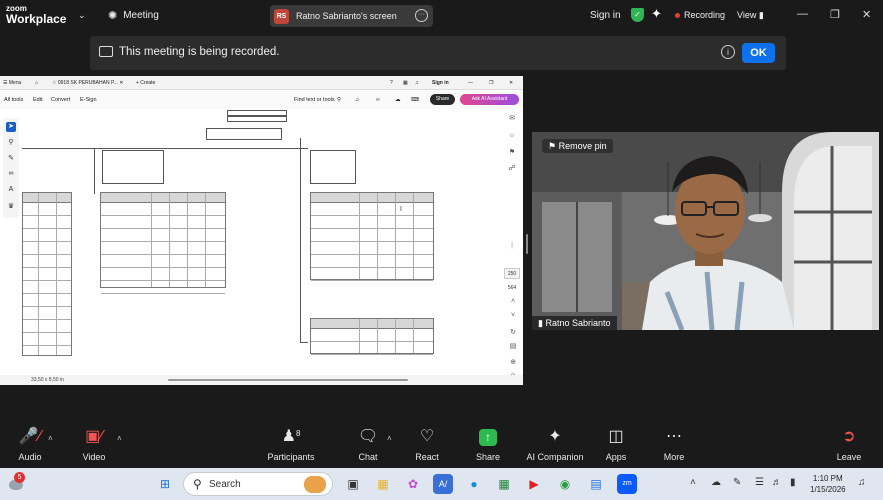  I want to click on video-label: Video, so click(94, 457).